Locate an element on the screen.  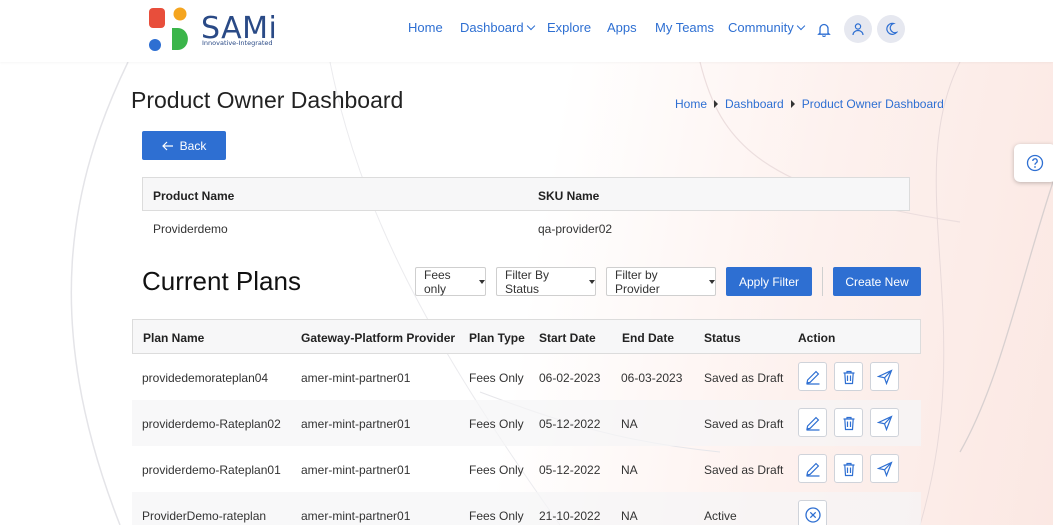
back-button-label: Back is located at coordinates (193, 145).